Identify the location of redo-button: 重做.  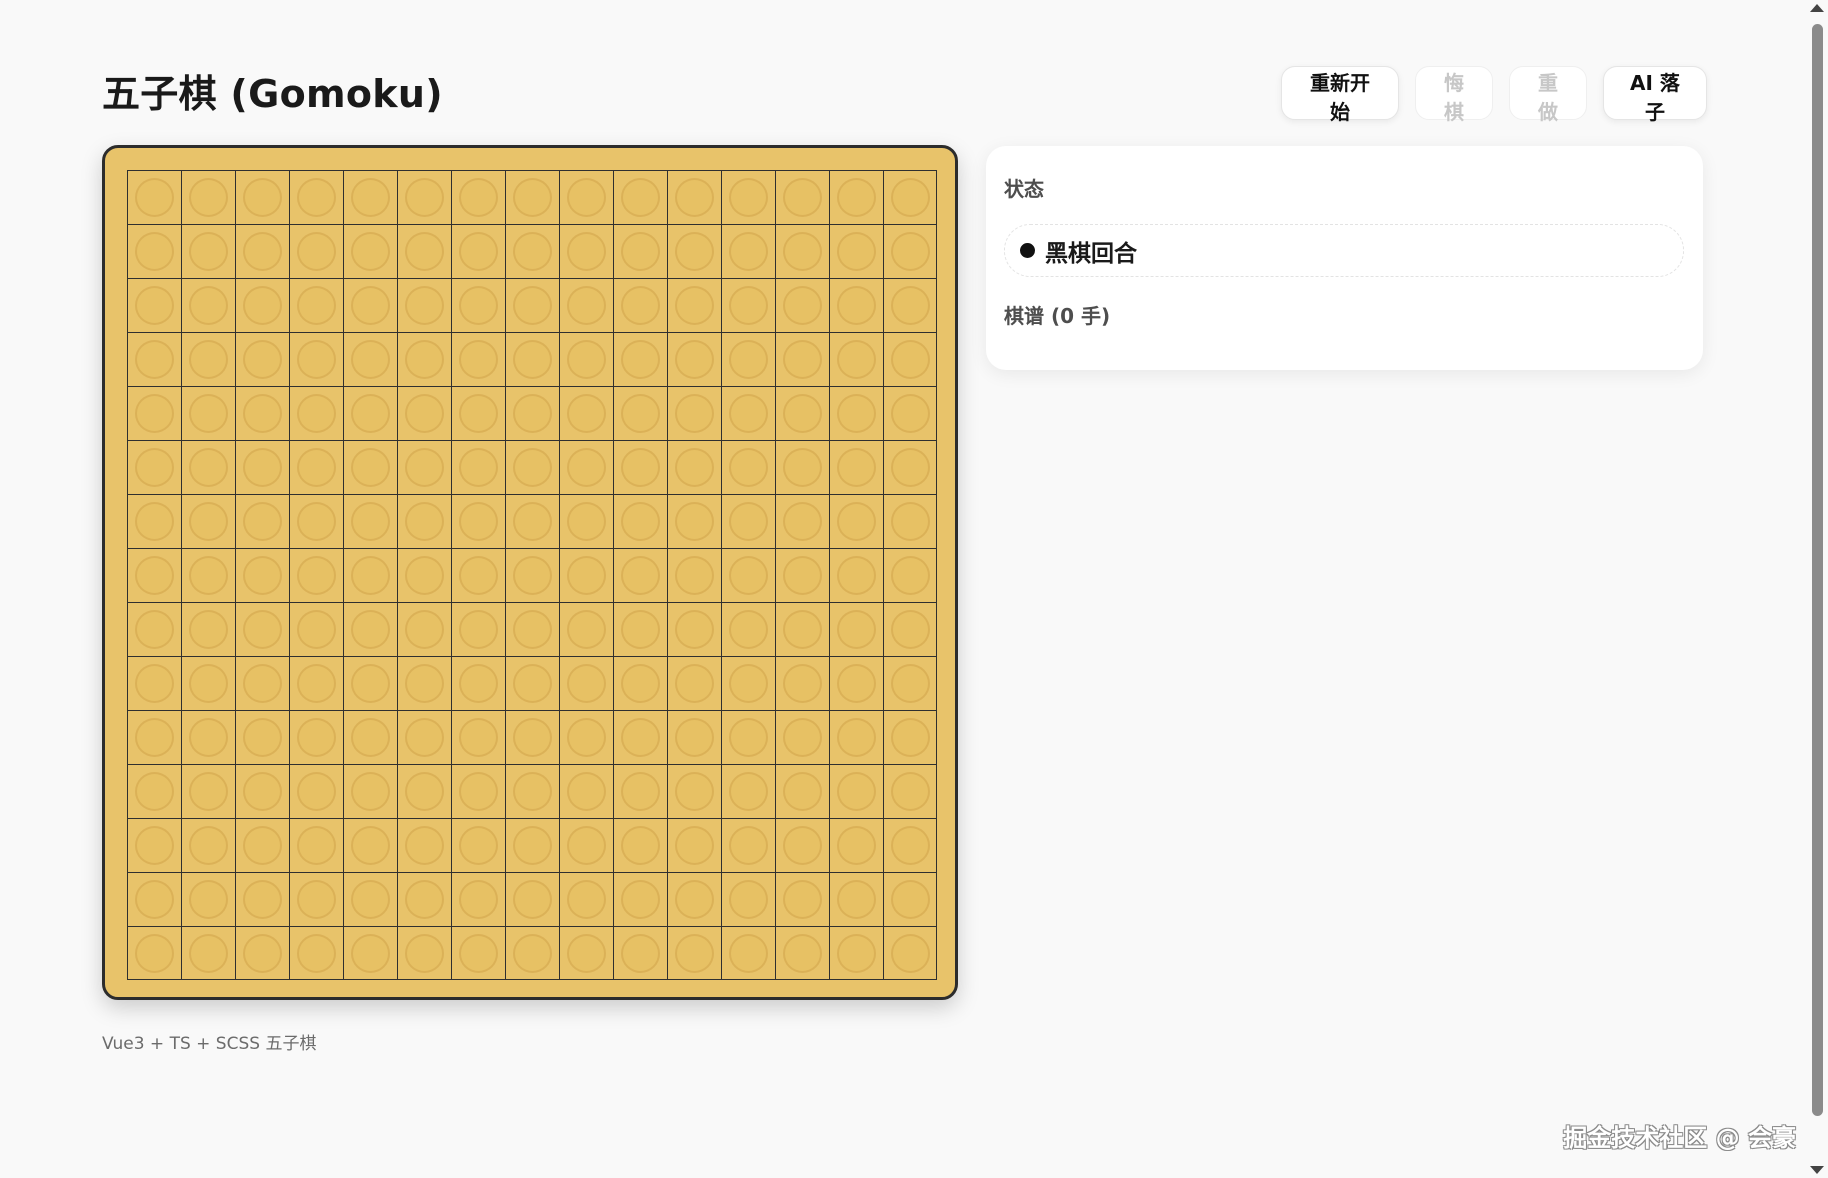
(1548, 95).